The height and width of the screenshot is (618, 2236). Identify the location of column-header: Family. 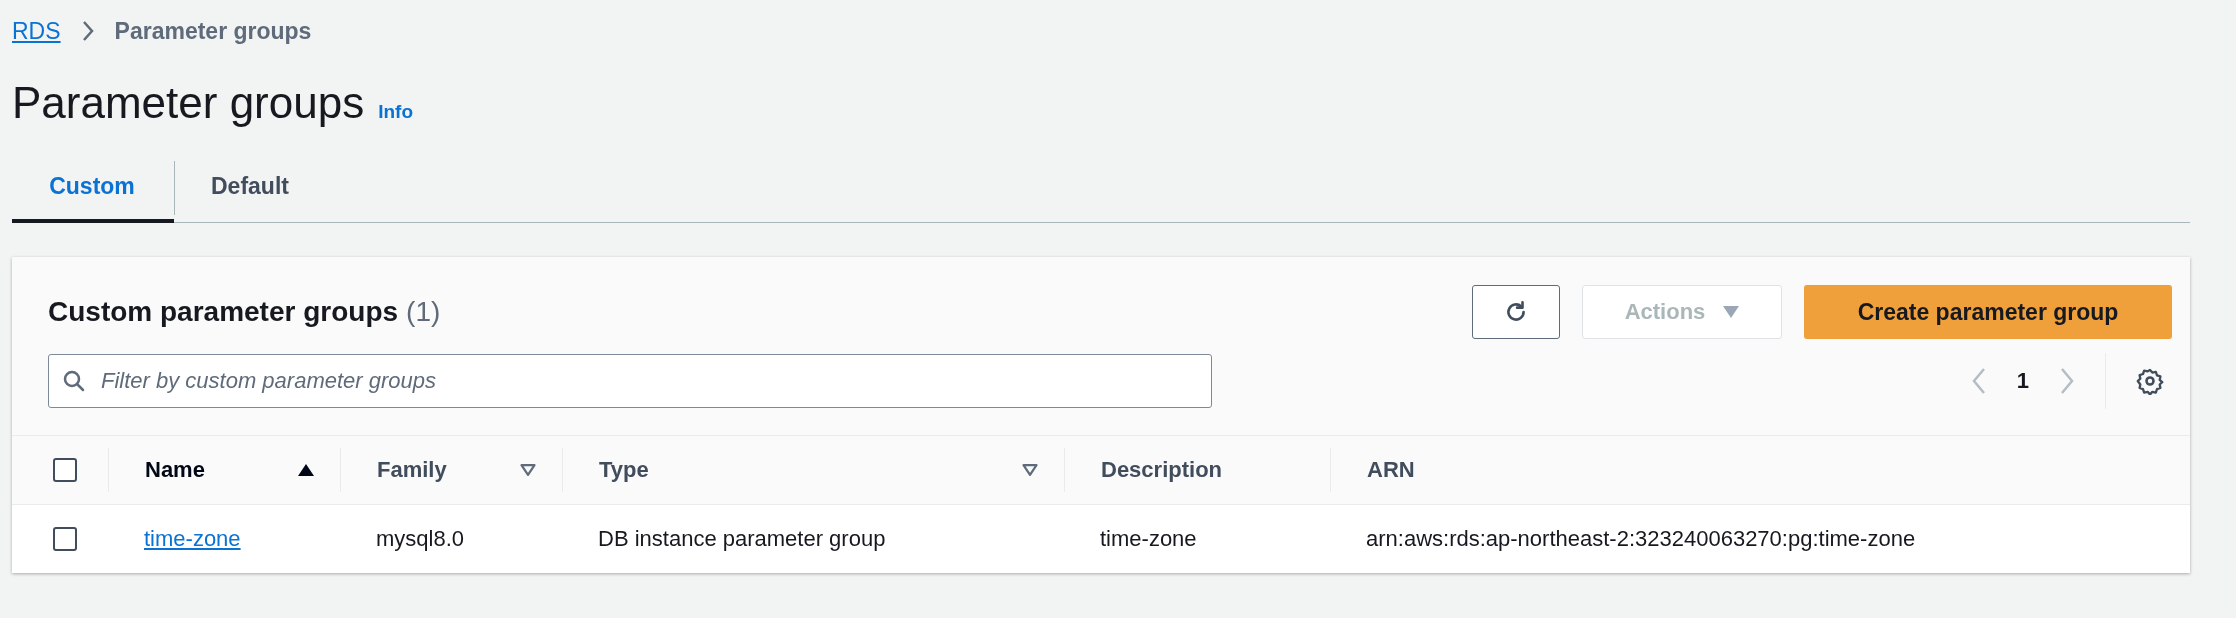
(412, 470).